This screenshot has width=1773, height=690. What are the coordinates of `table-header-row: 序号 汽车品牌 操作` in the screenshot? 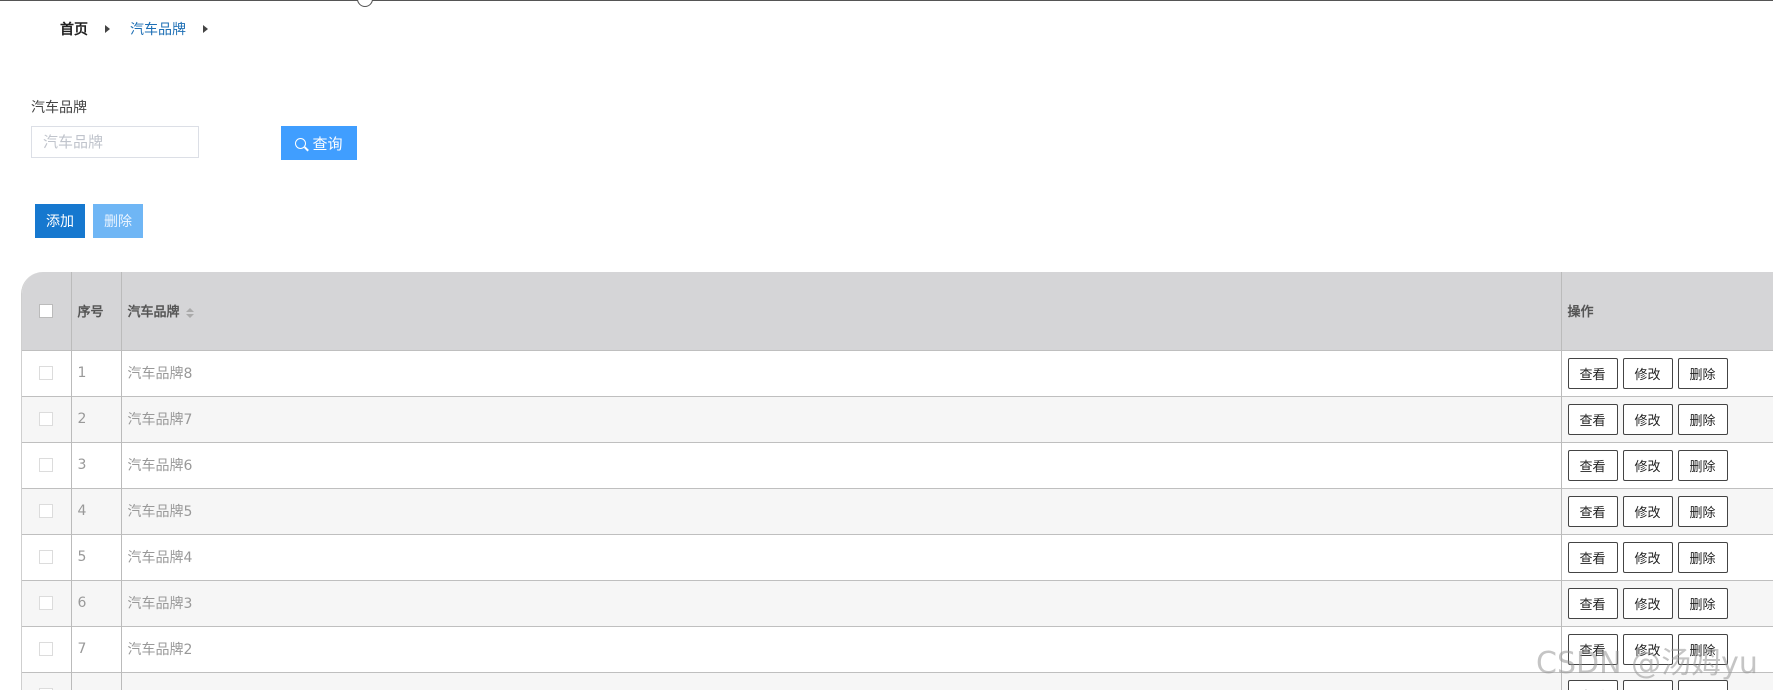 It's located at (897, 311).